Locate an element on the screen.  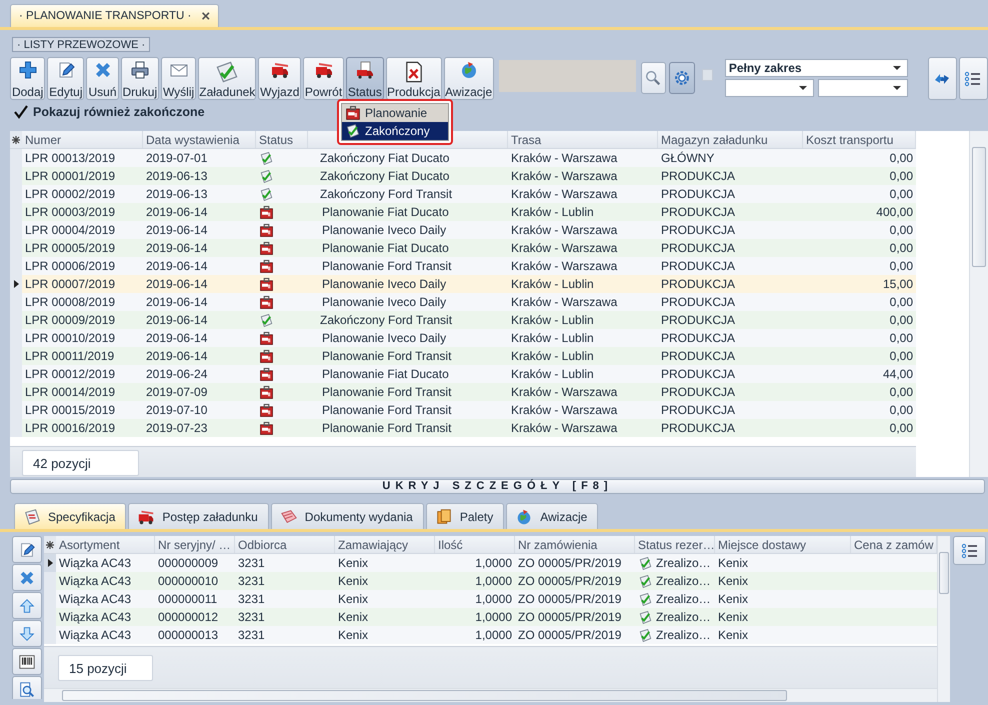
table-cell-text: 1,0000 is located at coordinates (493, 581).